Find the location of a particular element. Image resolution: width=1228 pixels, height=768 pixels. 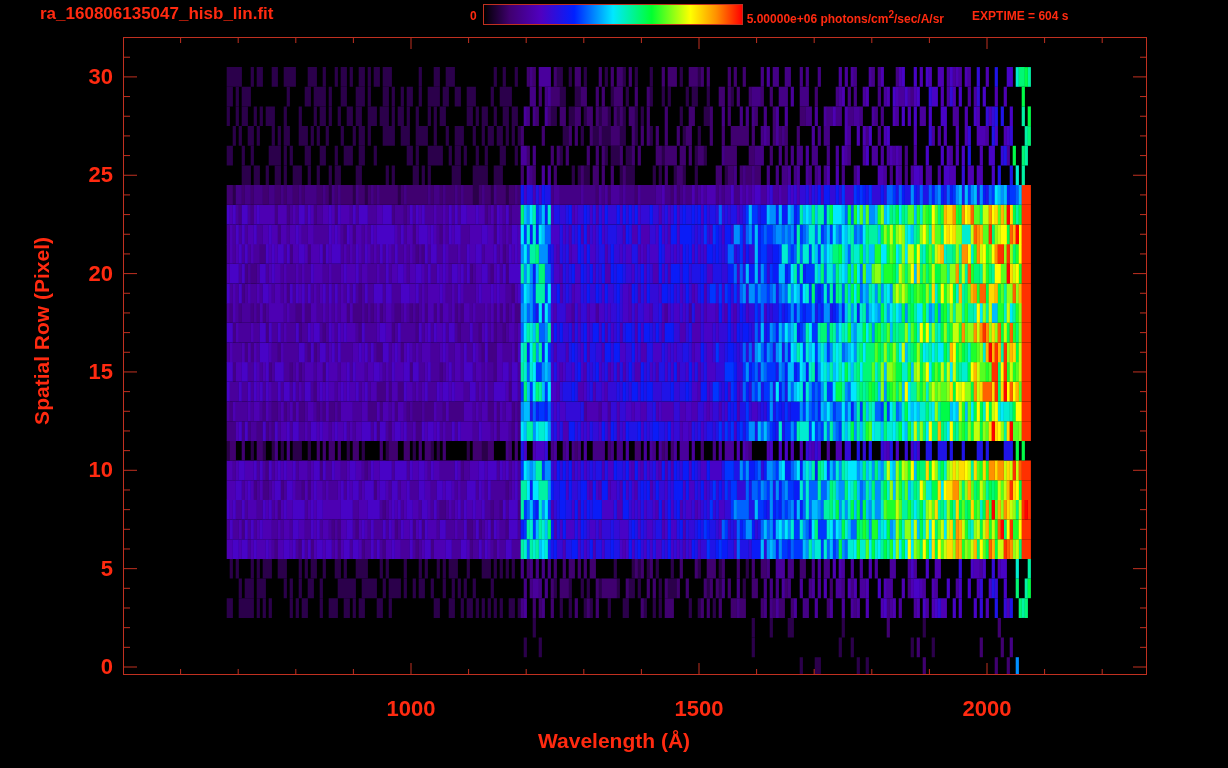

x-axis-label: Wavelength (Å) is located at coordinates (614, 741).